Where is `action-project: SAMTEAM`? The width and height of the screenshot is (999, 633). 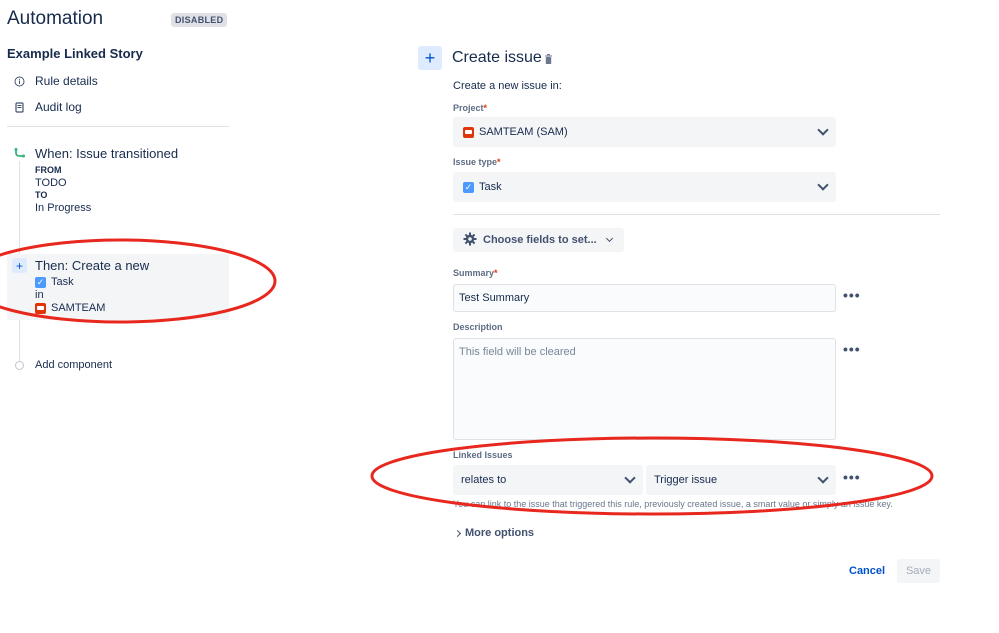 action-project: SAMTEAM is located at coordinates (70, 308).